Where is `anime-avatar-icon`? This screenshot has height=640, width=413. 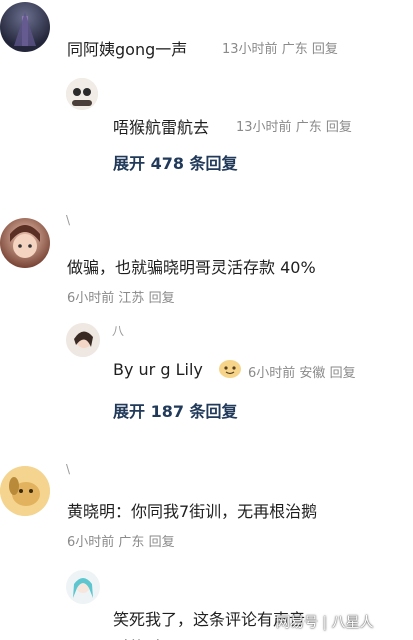 anime-avatar-icon is located at coordinates (83, 587).